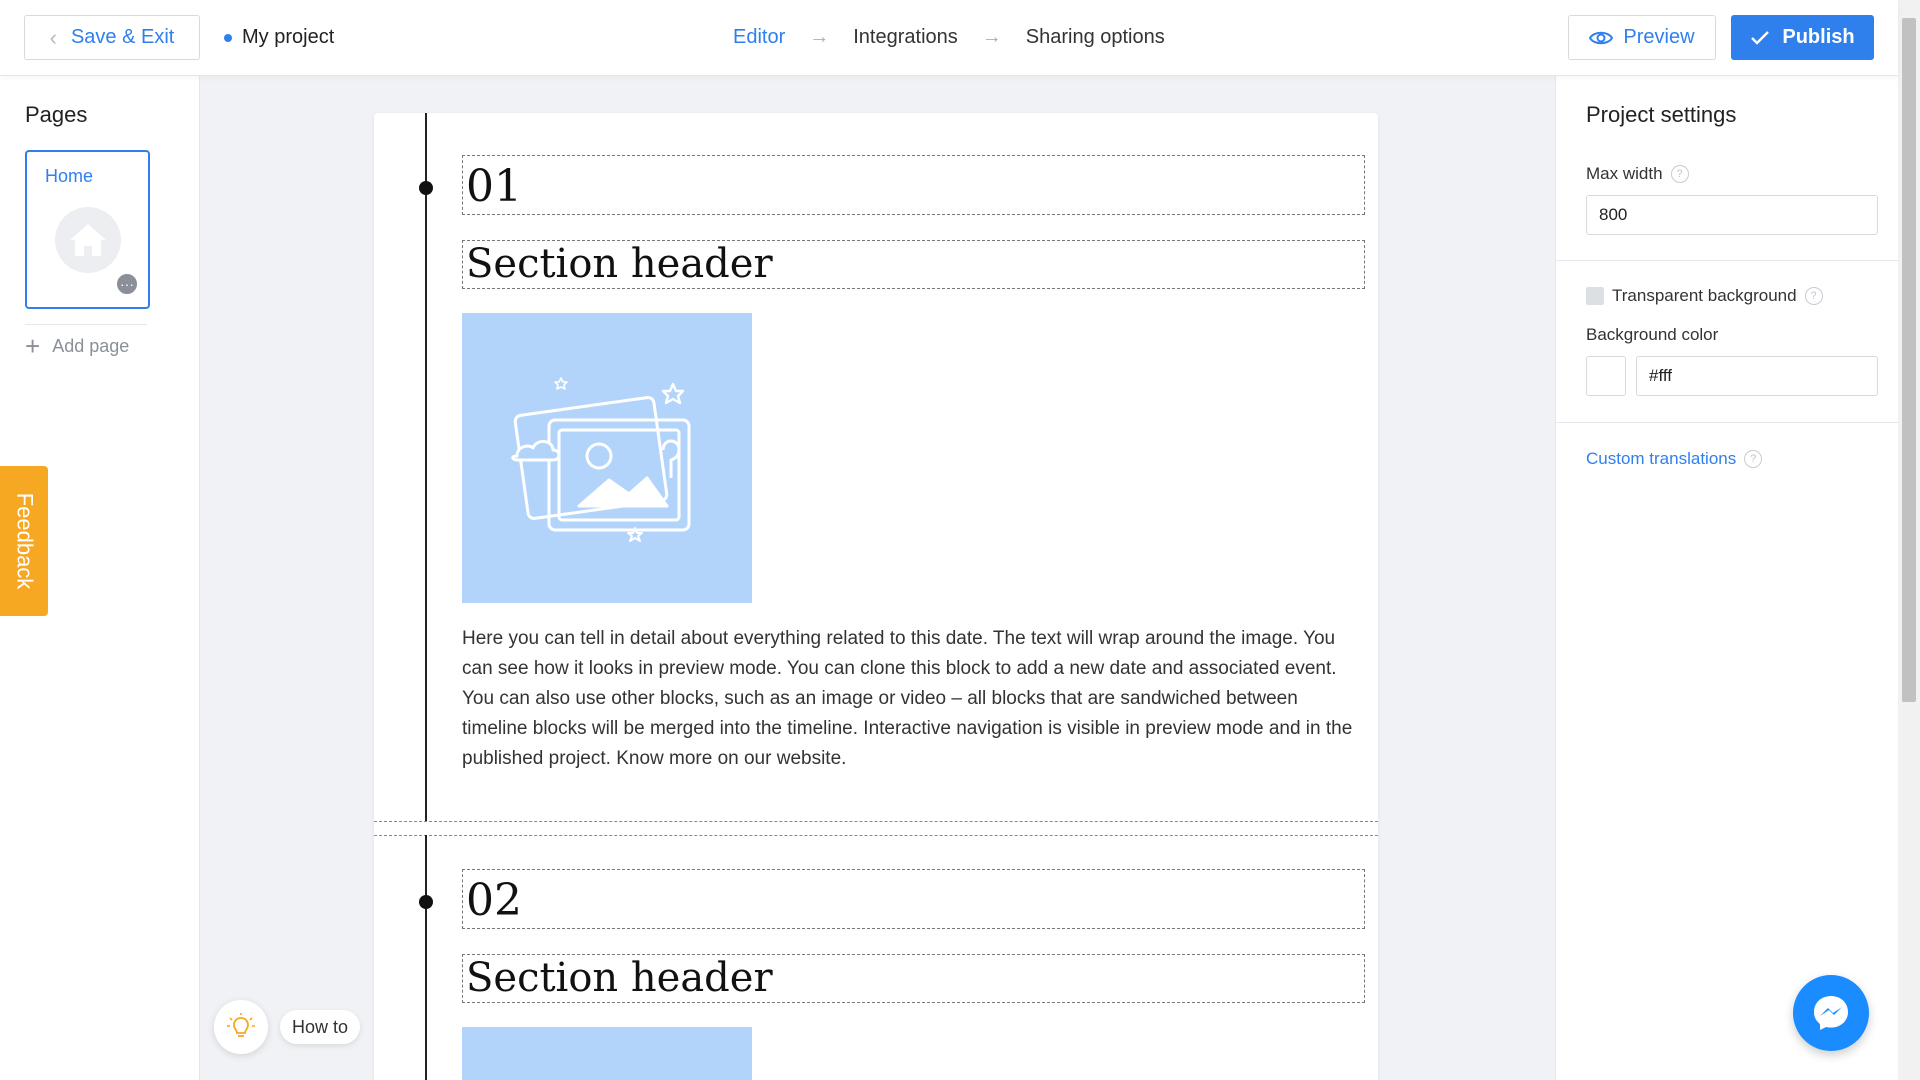  What do you see at coordinates (759, 37) in the screenshot?
I see `step-editor: Editor` at bounding box center [759, 37].